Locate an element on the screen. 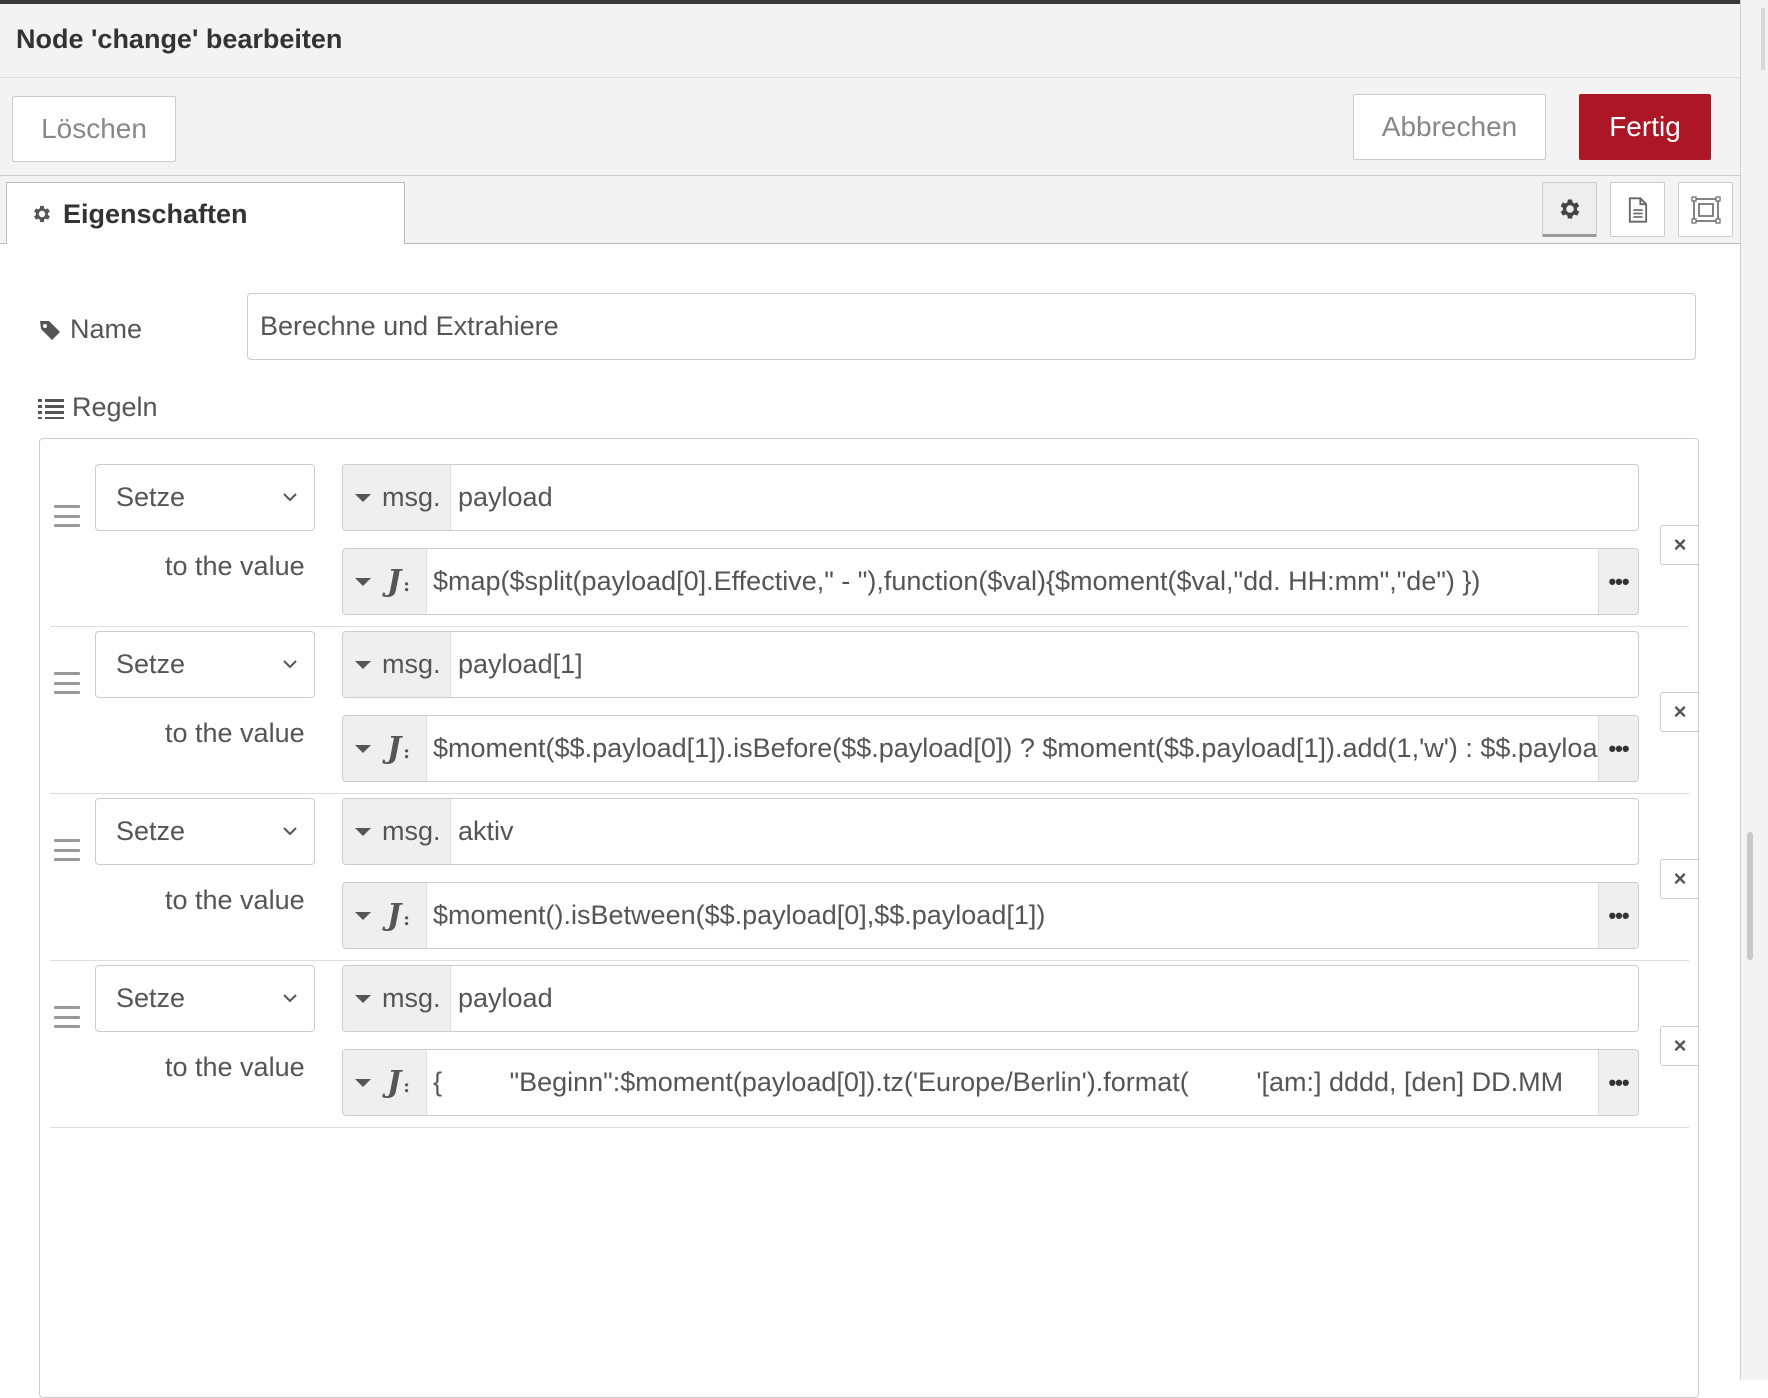 This screenshot has height=1398, width=1768. name-label: Name is located at coordinates (106, 329).